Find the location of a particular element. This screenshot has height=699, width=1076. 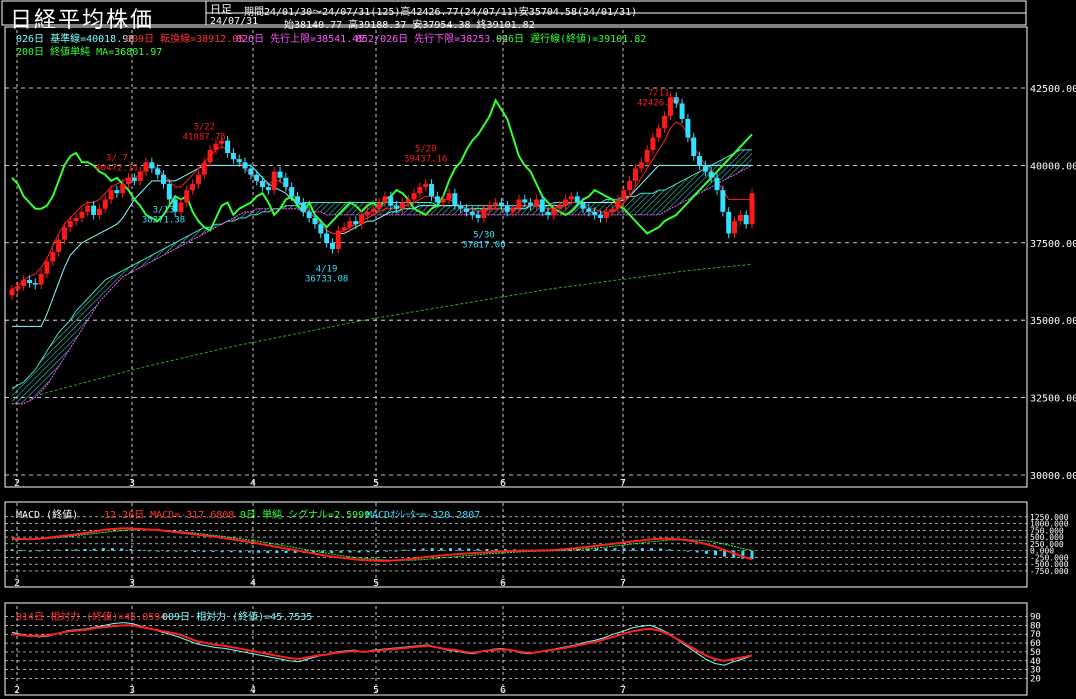

x-tick-label: 4 is located at coordinates (253, 583).